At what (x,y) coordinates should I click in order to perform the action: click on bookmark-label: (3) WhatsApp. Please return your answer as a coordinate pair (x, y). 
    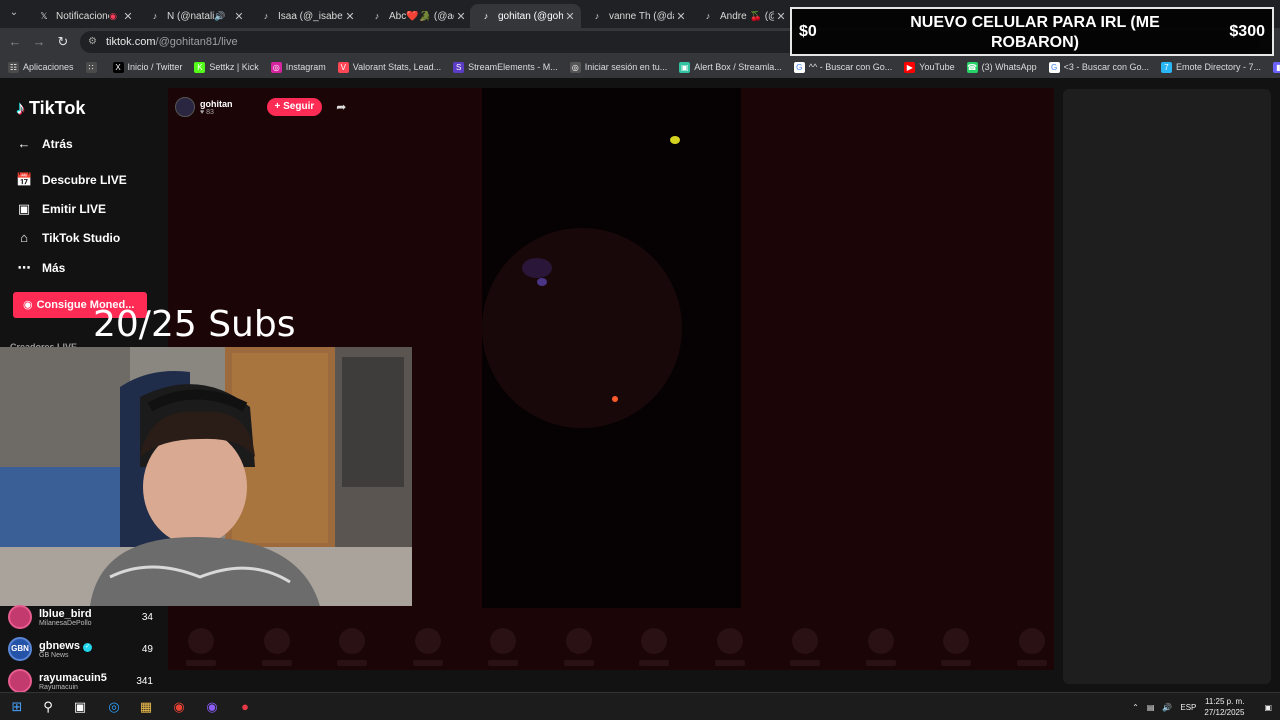
    Looking at the image, I should click on (1009, 67).